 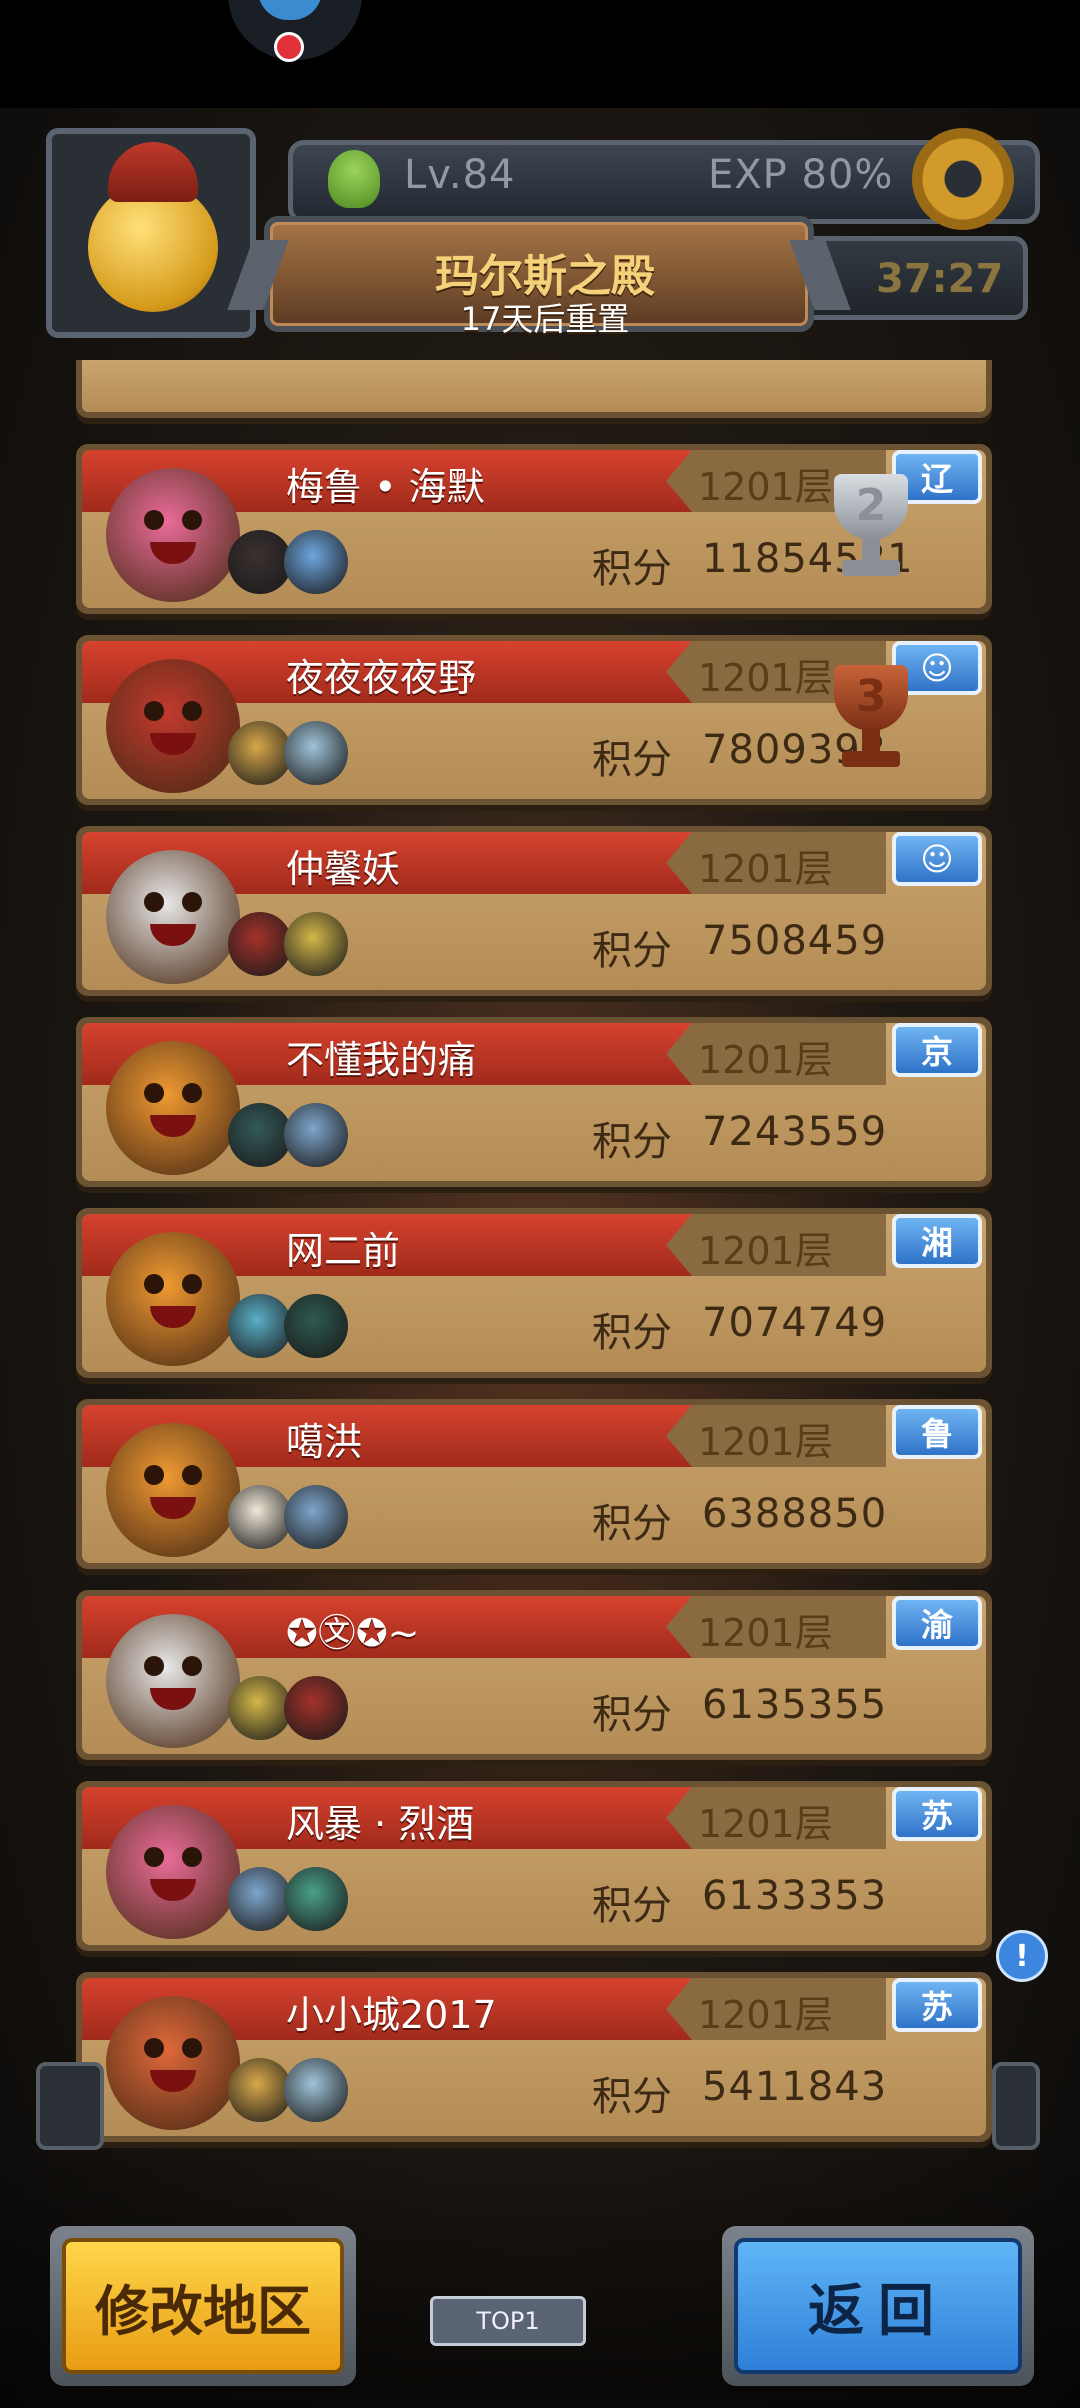 What do you see at coordinates (534, 1293) in the screenshot?
I see `rank-card: 网二前 1201层 湘 积分 7074749` at bounding box center [534, 1293].